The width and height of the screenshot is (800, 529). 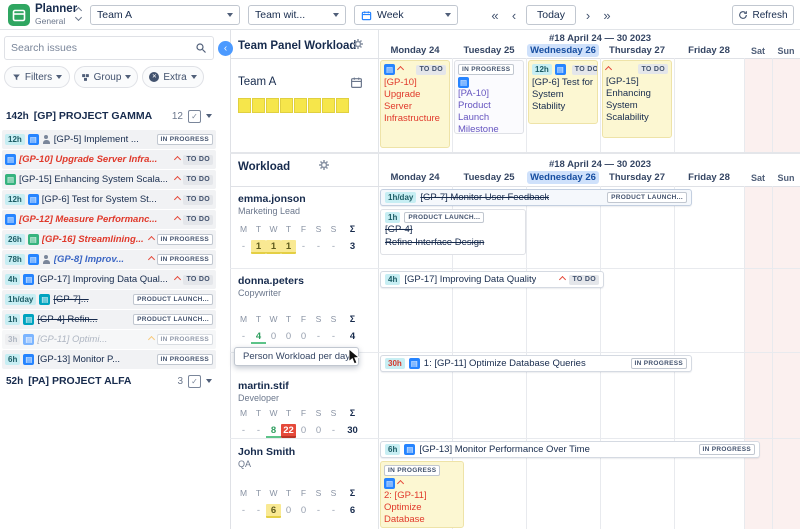 What do you see at coordinates (263, 386) in the screenshot?
I see `person-name: martin.stif` at bounding box center [263, 386].